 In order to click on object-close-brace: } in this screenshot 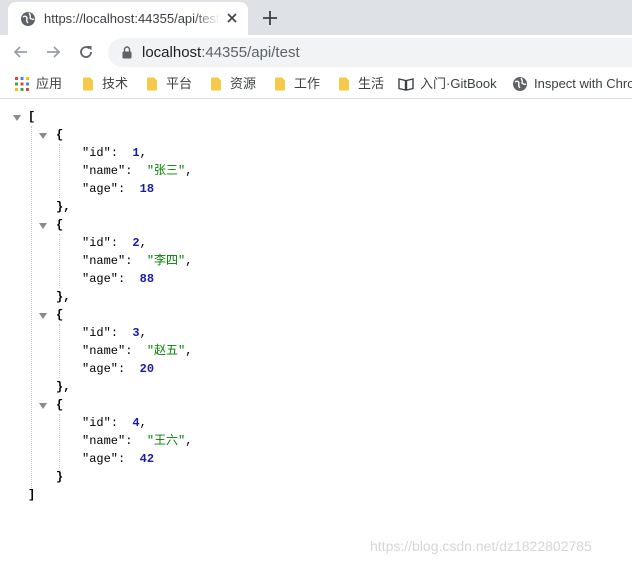, I will do `click(60, 477)`.